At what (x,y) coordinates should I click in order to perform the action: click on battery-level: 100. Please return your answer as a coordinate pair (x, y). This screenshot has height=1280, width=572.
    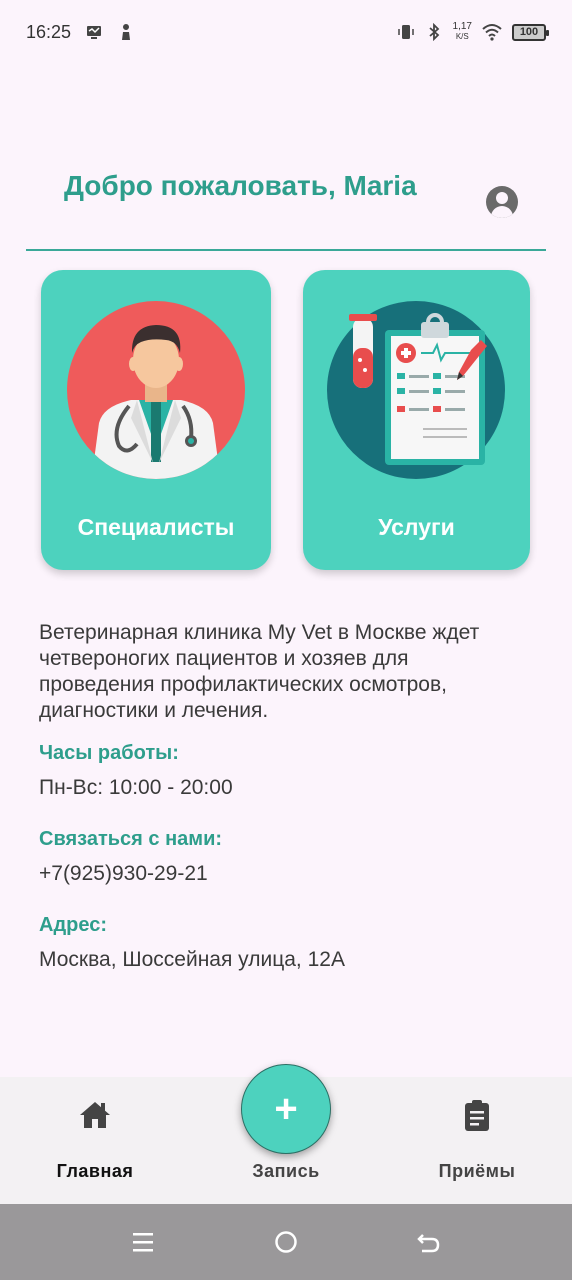
    Looking at the image, I should click on (529, 32).